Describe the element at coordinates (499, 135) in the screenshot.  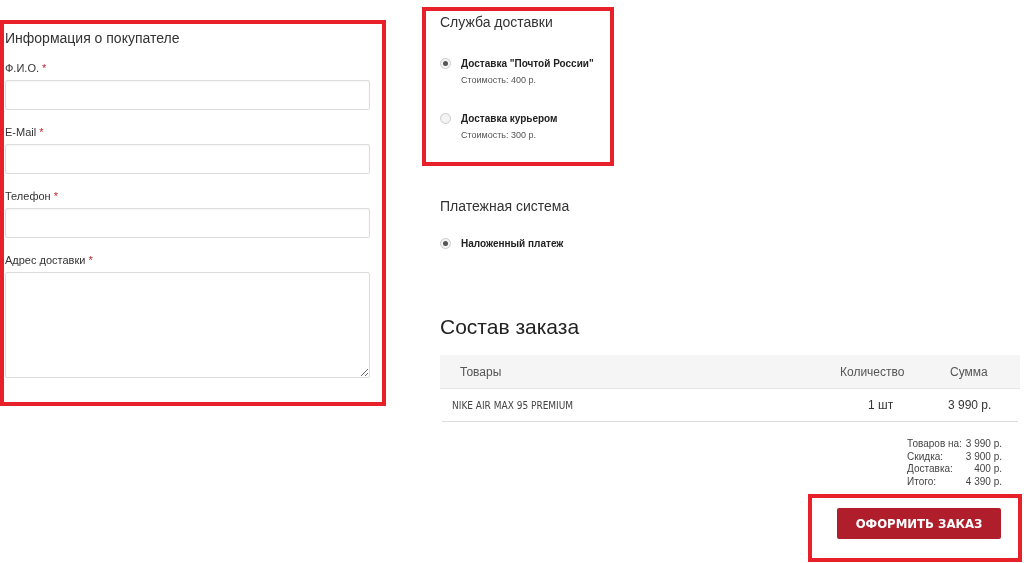
I see `option-price: Стоимость: 300 р.` at that location.